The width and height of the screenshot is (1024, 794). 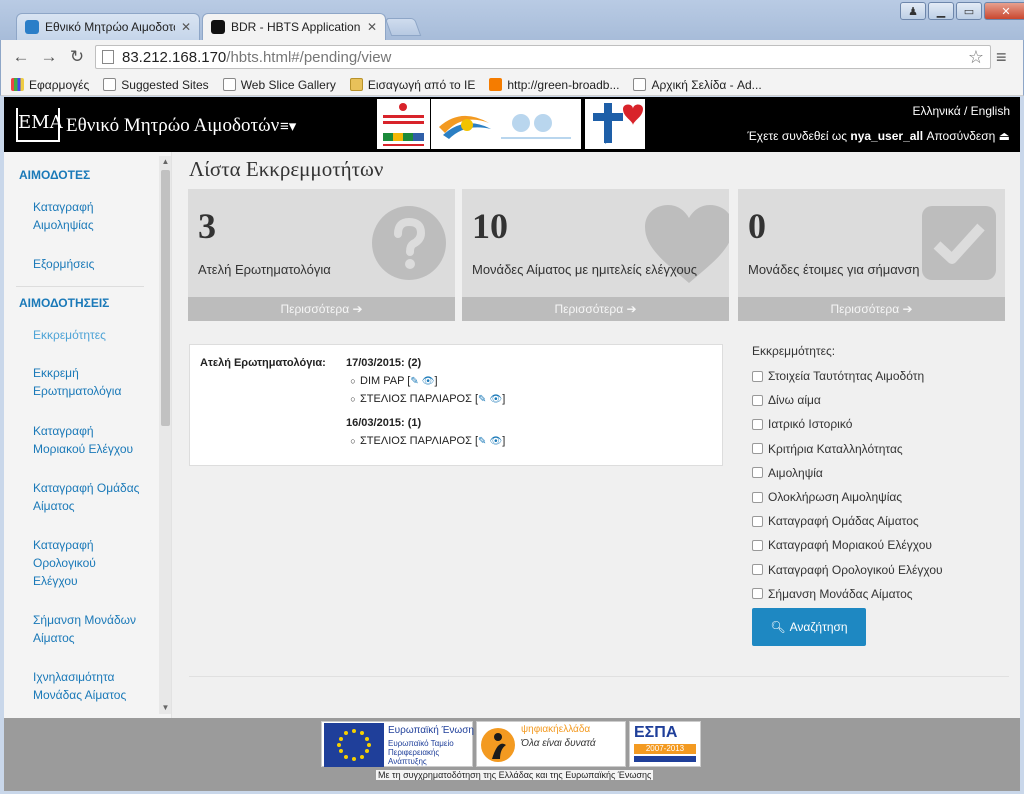 I want to click on filter-donor-identity: Στοιχεία Ταυτότητας Αιμοδότη, so click(x=867, y=376).